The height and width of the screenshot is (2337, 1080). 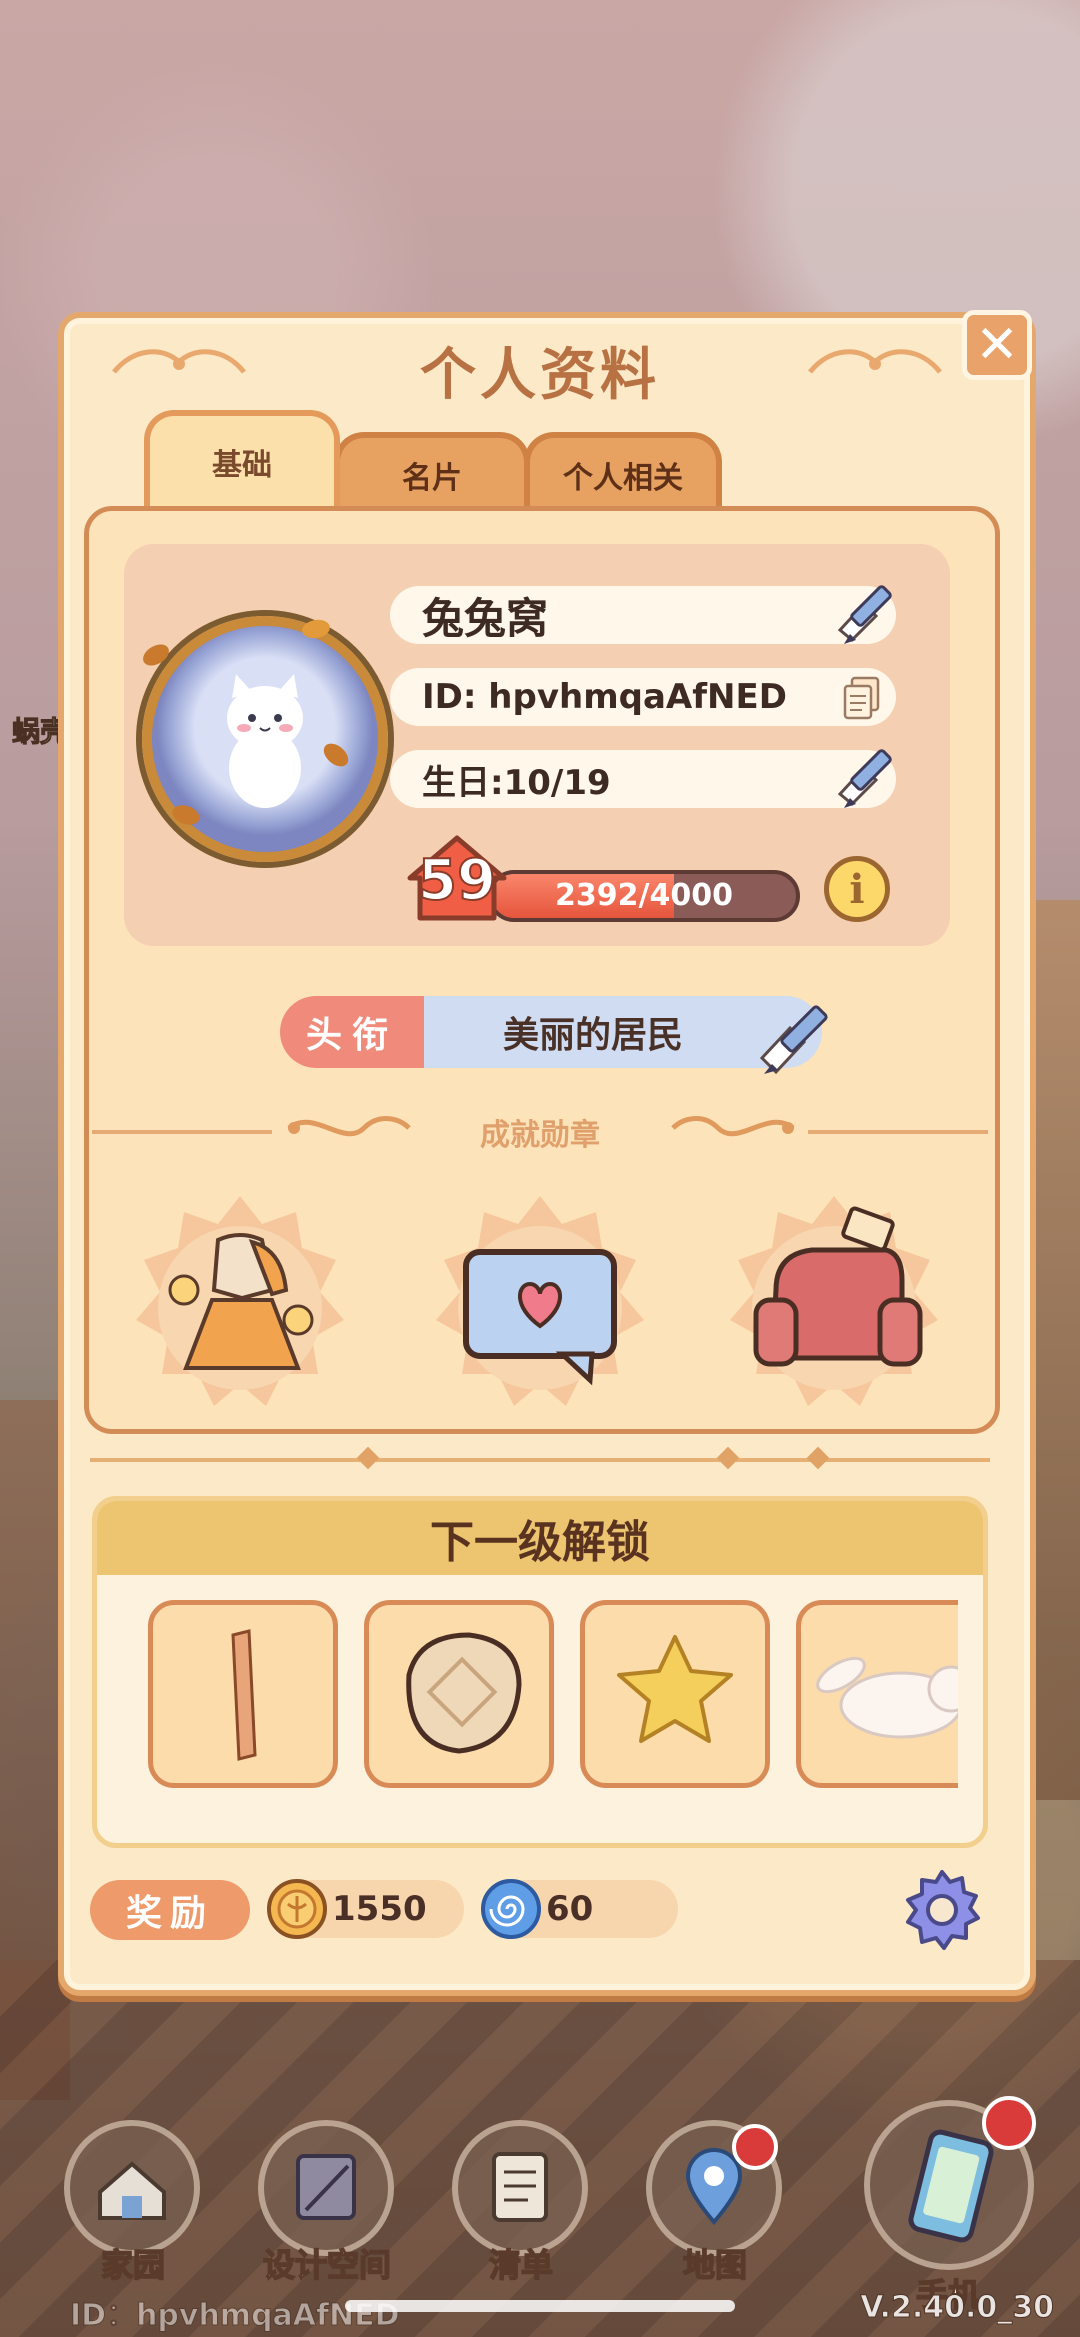 I want to click on map-badge-dot, so click(x=755, y=2147).